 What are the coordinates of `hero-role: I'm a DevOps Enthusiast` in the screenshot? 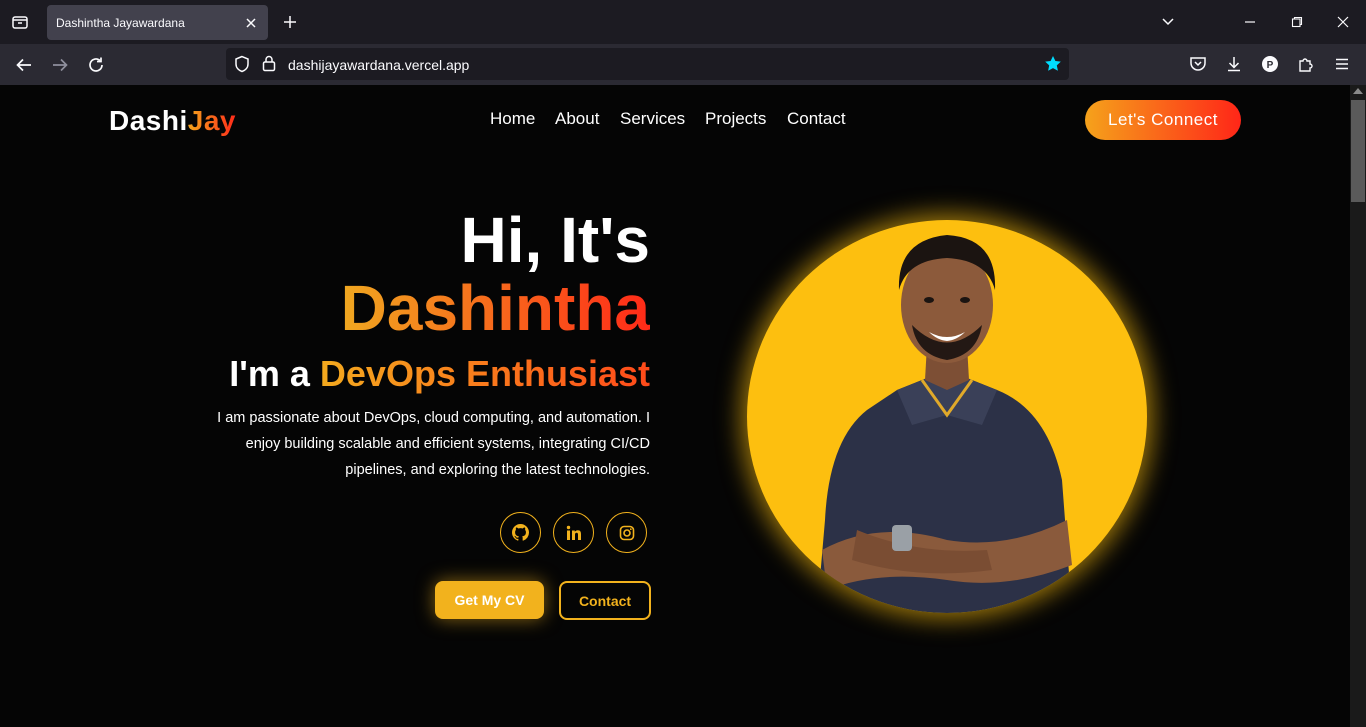 It's located at (439, 374).